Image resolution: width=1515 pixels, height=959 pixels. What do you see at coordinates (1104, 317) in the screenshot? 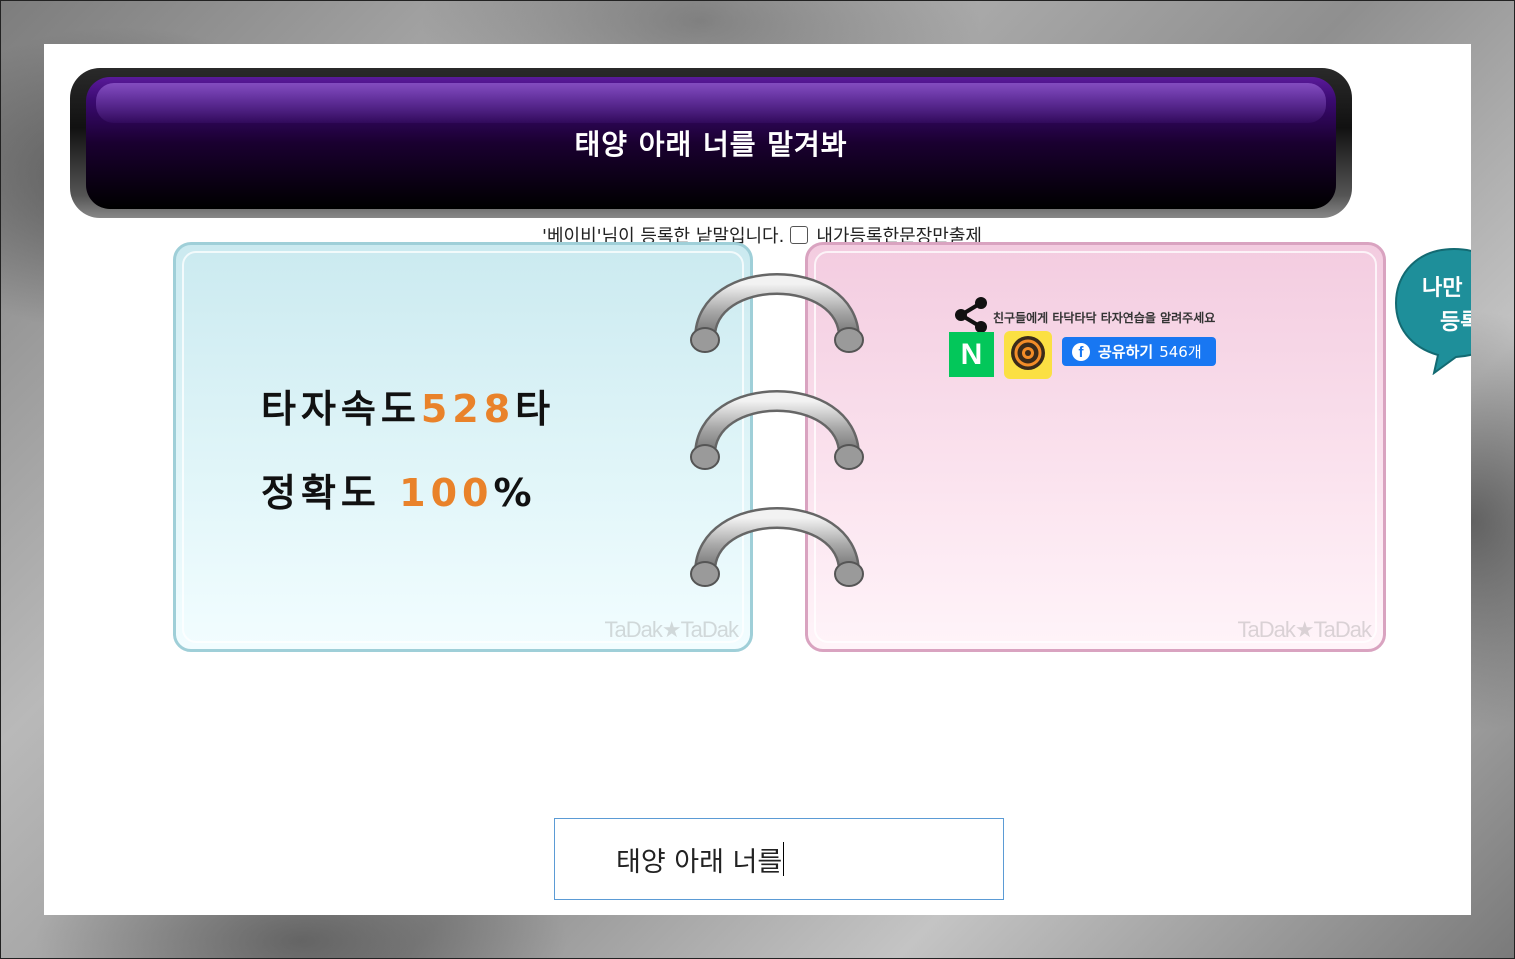
I see `share-text: 친구들에게 타닥타닥 타자연습을 알려주세요` at bounding box center [1104, 317].